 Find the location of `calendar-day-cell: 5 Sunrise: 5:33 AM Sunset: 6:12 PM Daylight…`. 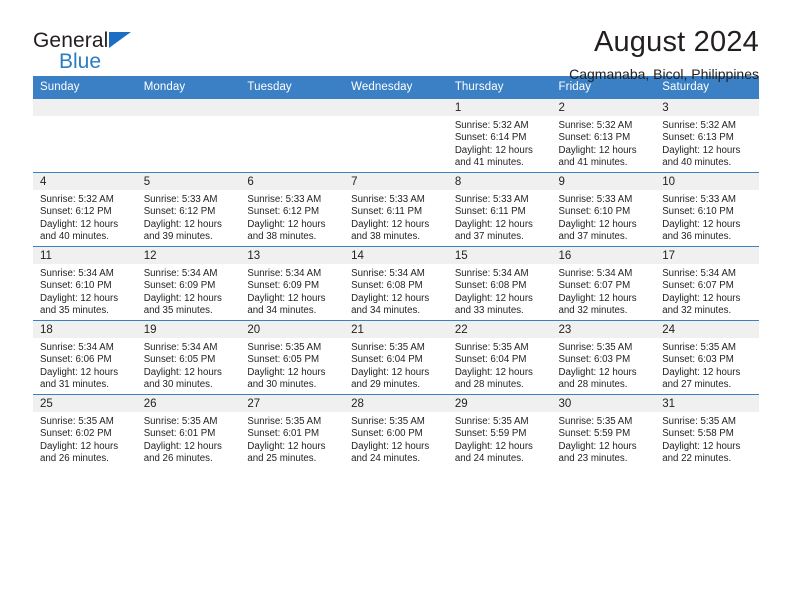

calendar-day-cell: 5 Sunrise: 5:33 AM Sunset: 6:12 PM Daylight… is located at coordinates (188, 209).